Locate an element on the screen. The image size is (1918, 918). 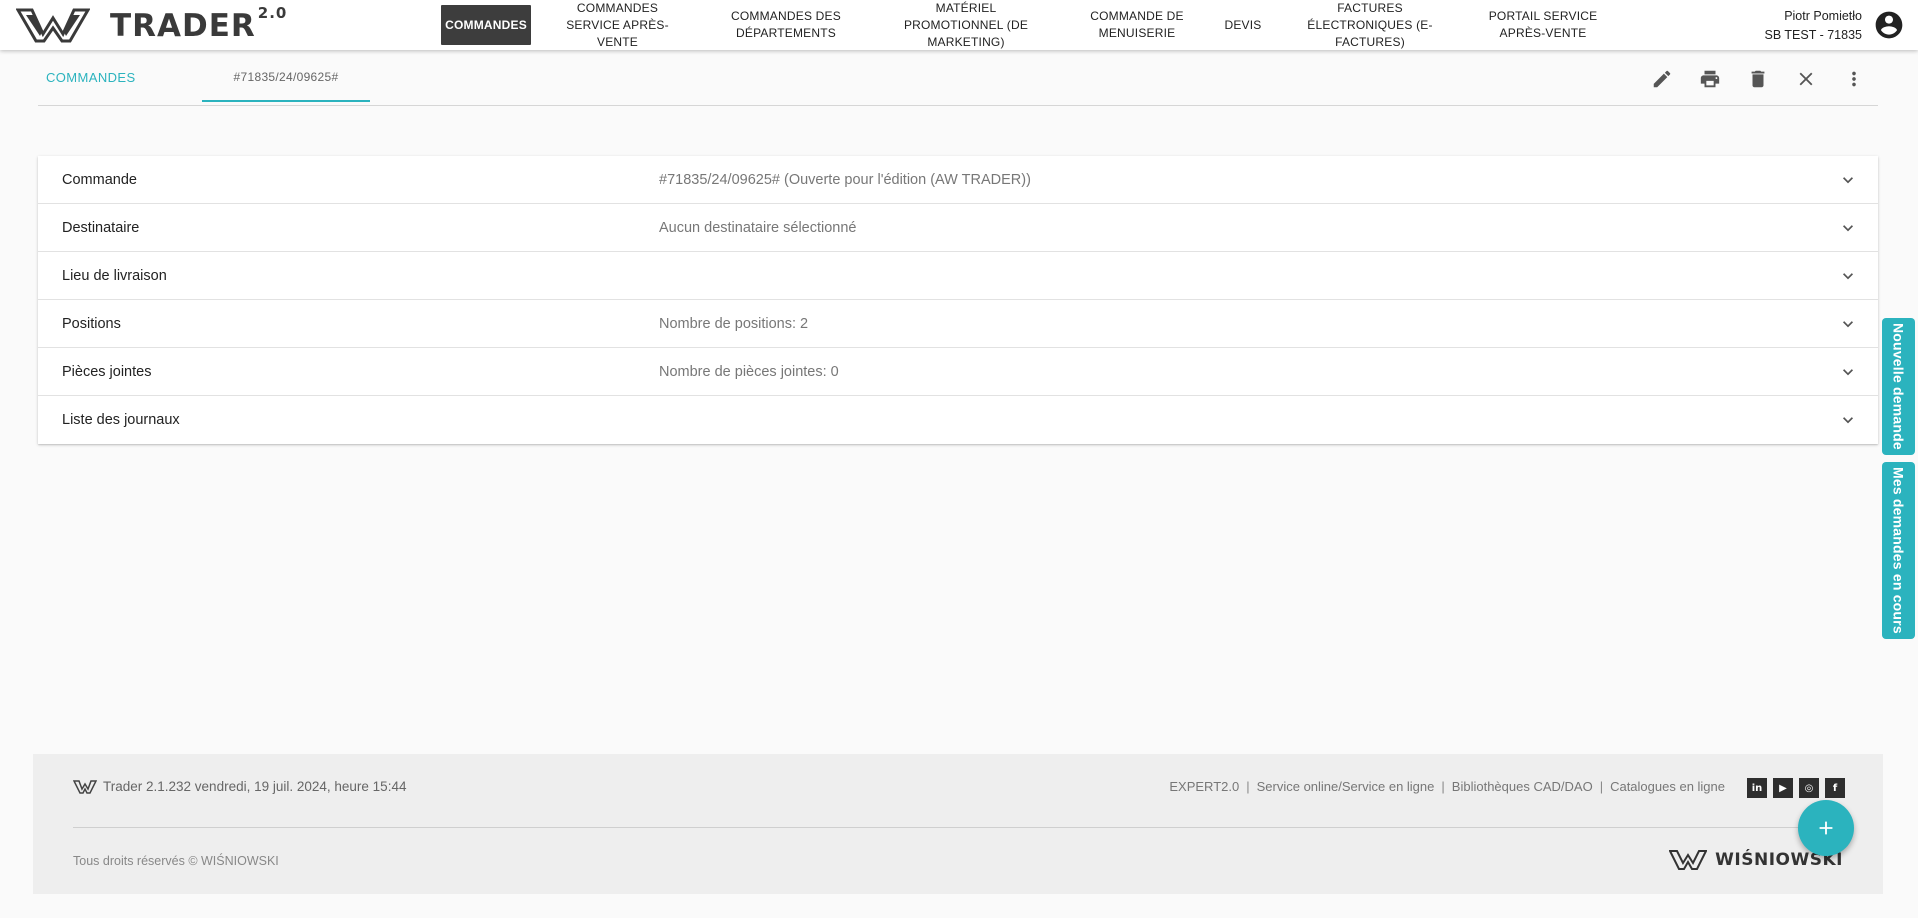
trader-logo: TRADER 2.0 is located at coordinates (152, 24).